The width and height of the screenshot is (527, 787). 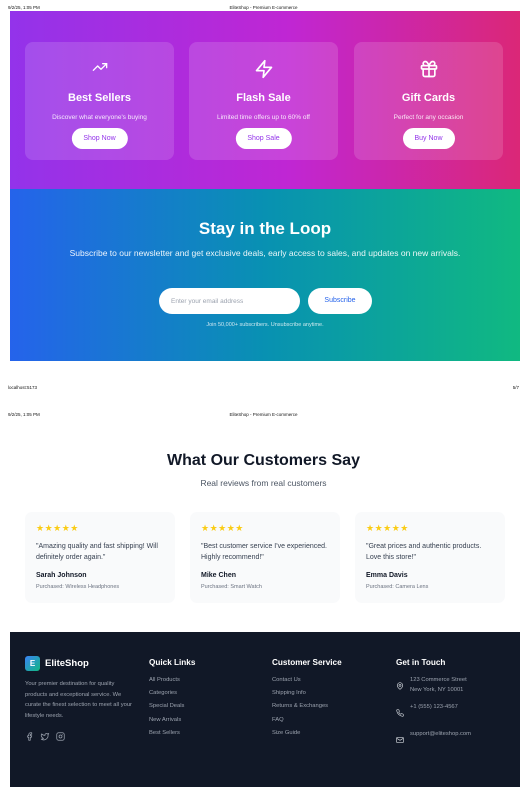 I want to click on instagram-icon, so click(x=60, y=737).